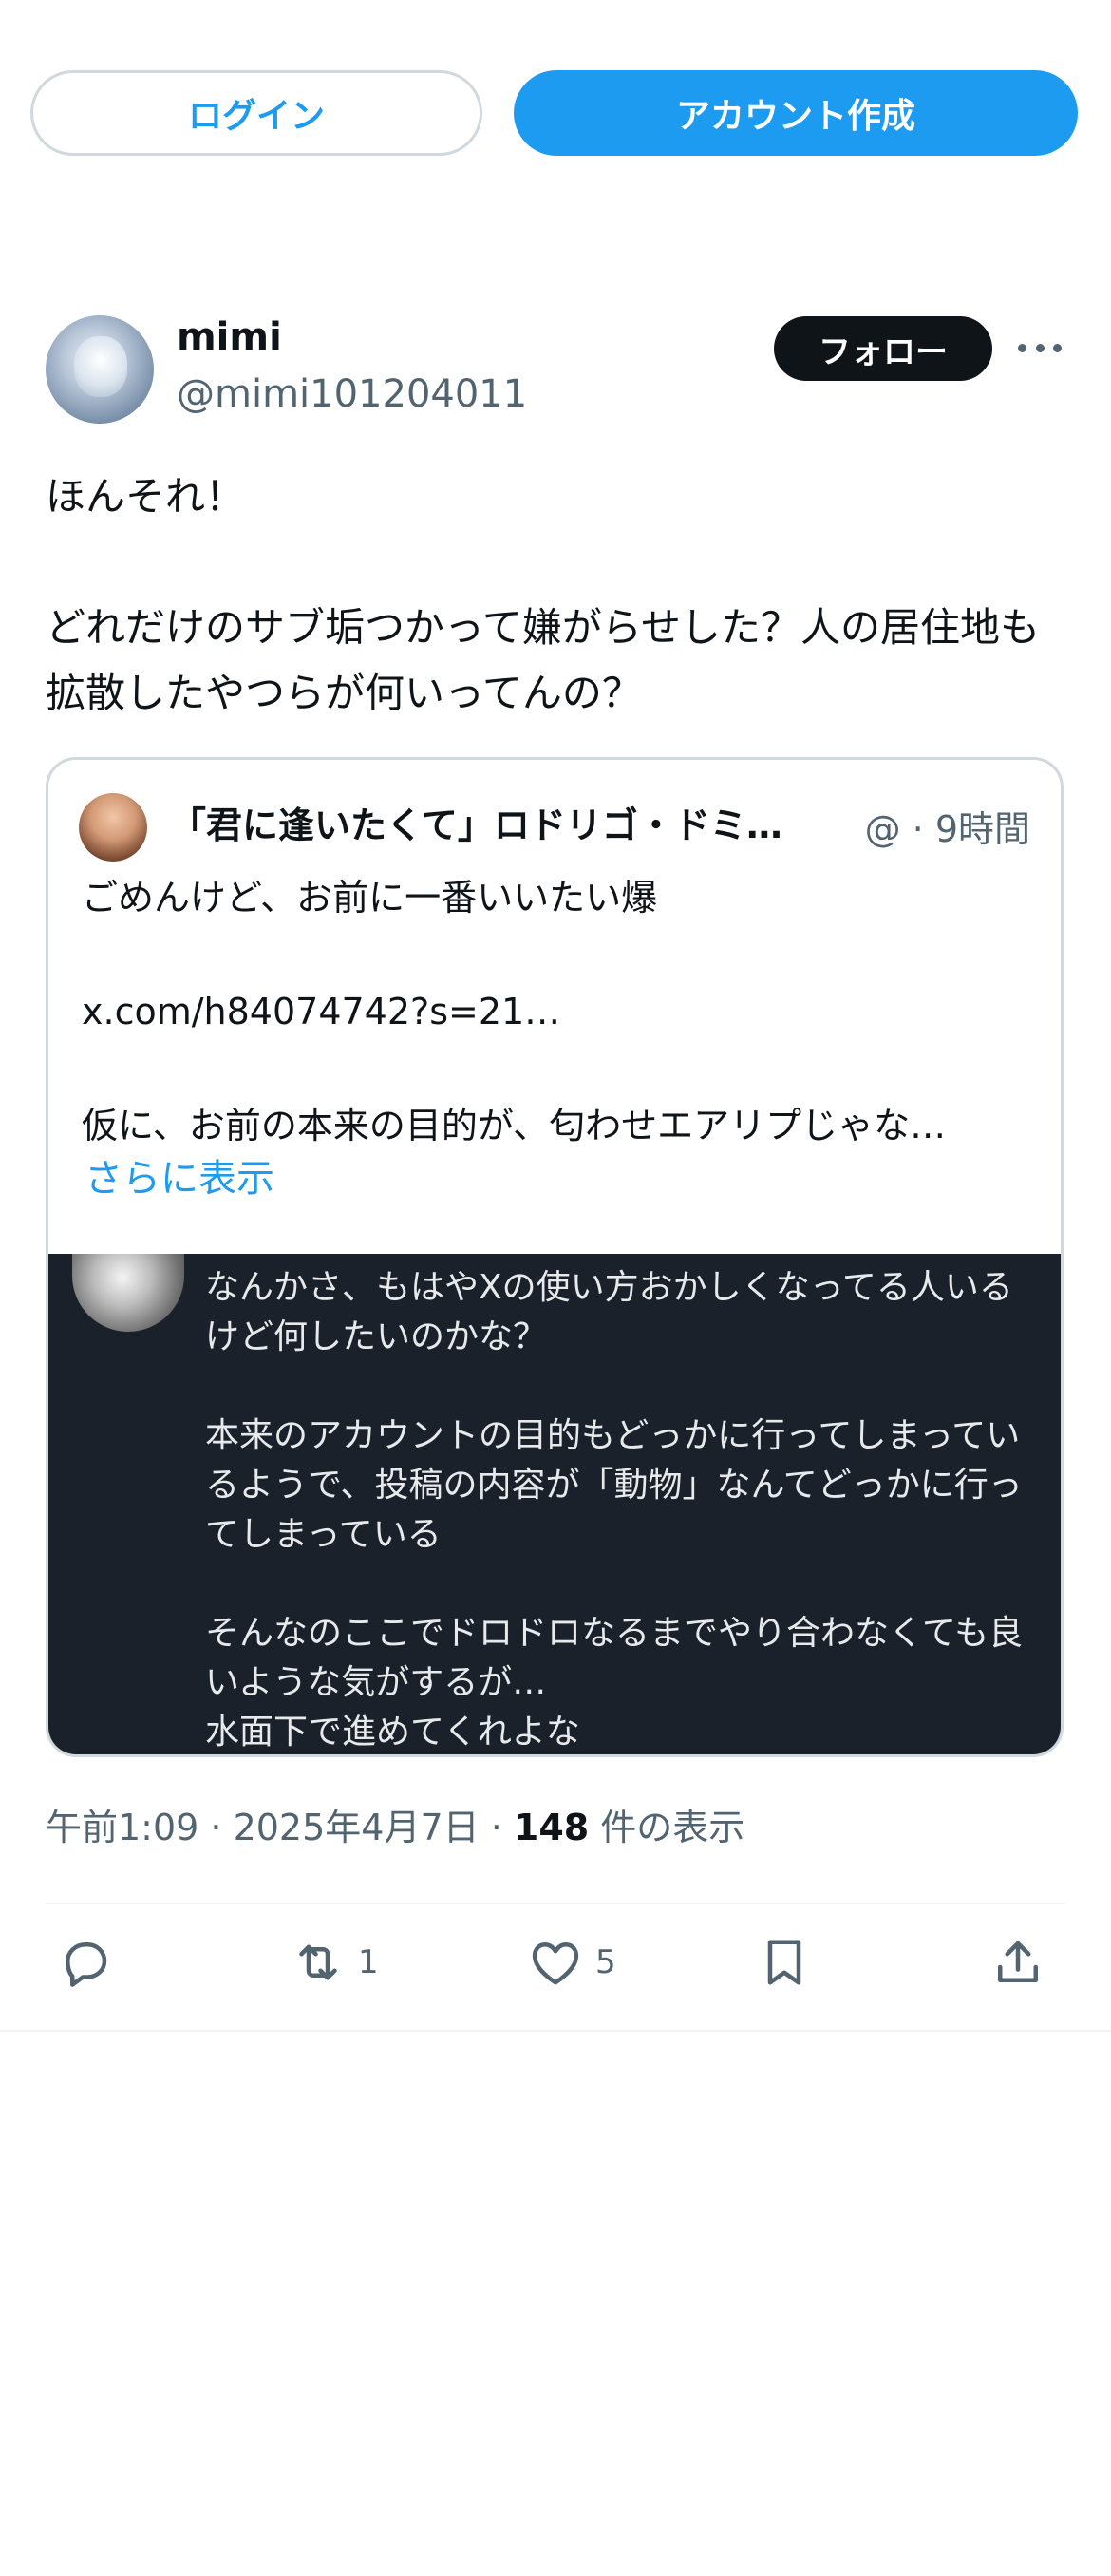 The image size is (1111, 2576). I want to click on repost-count: 1, so click(368, 1962).